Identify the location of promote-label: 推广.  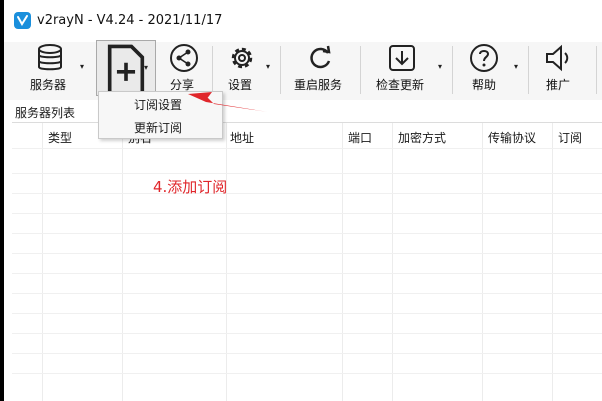
(558, 85).